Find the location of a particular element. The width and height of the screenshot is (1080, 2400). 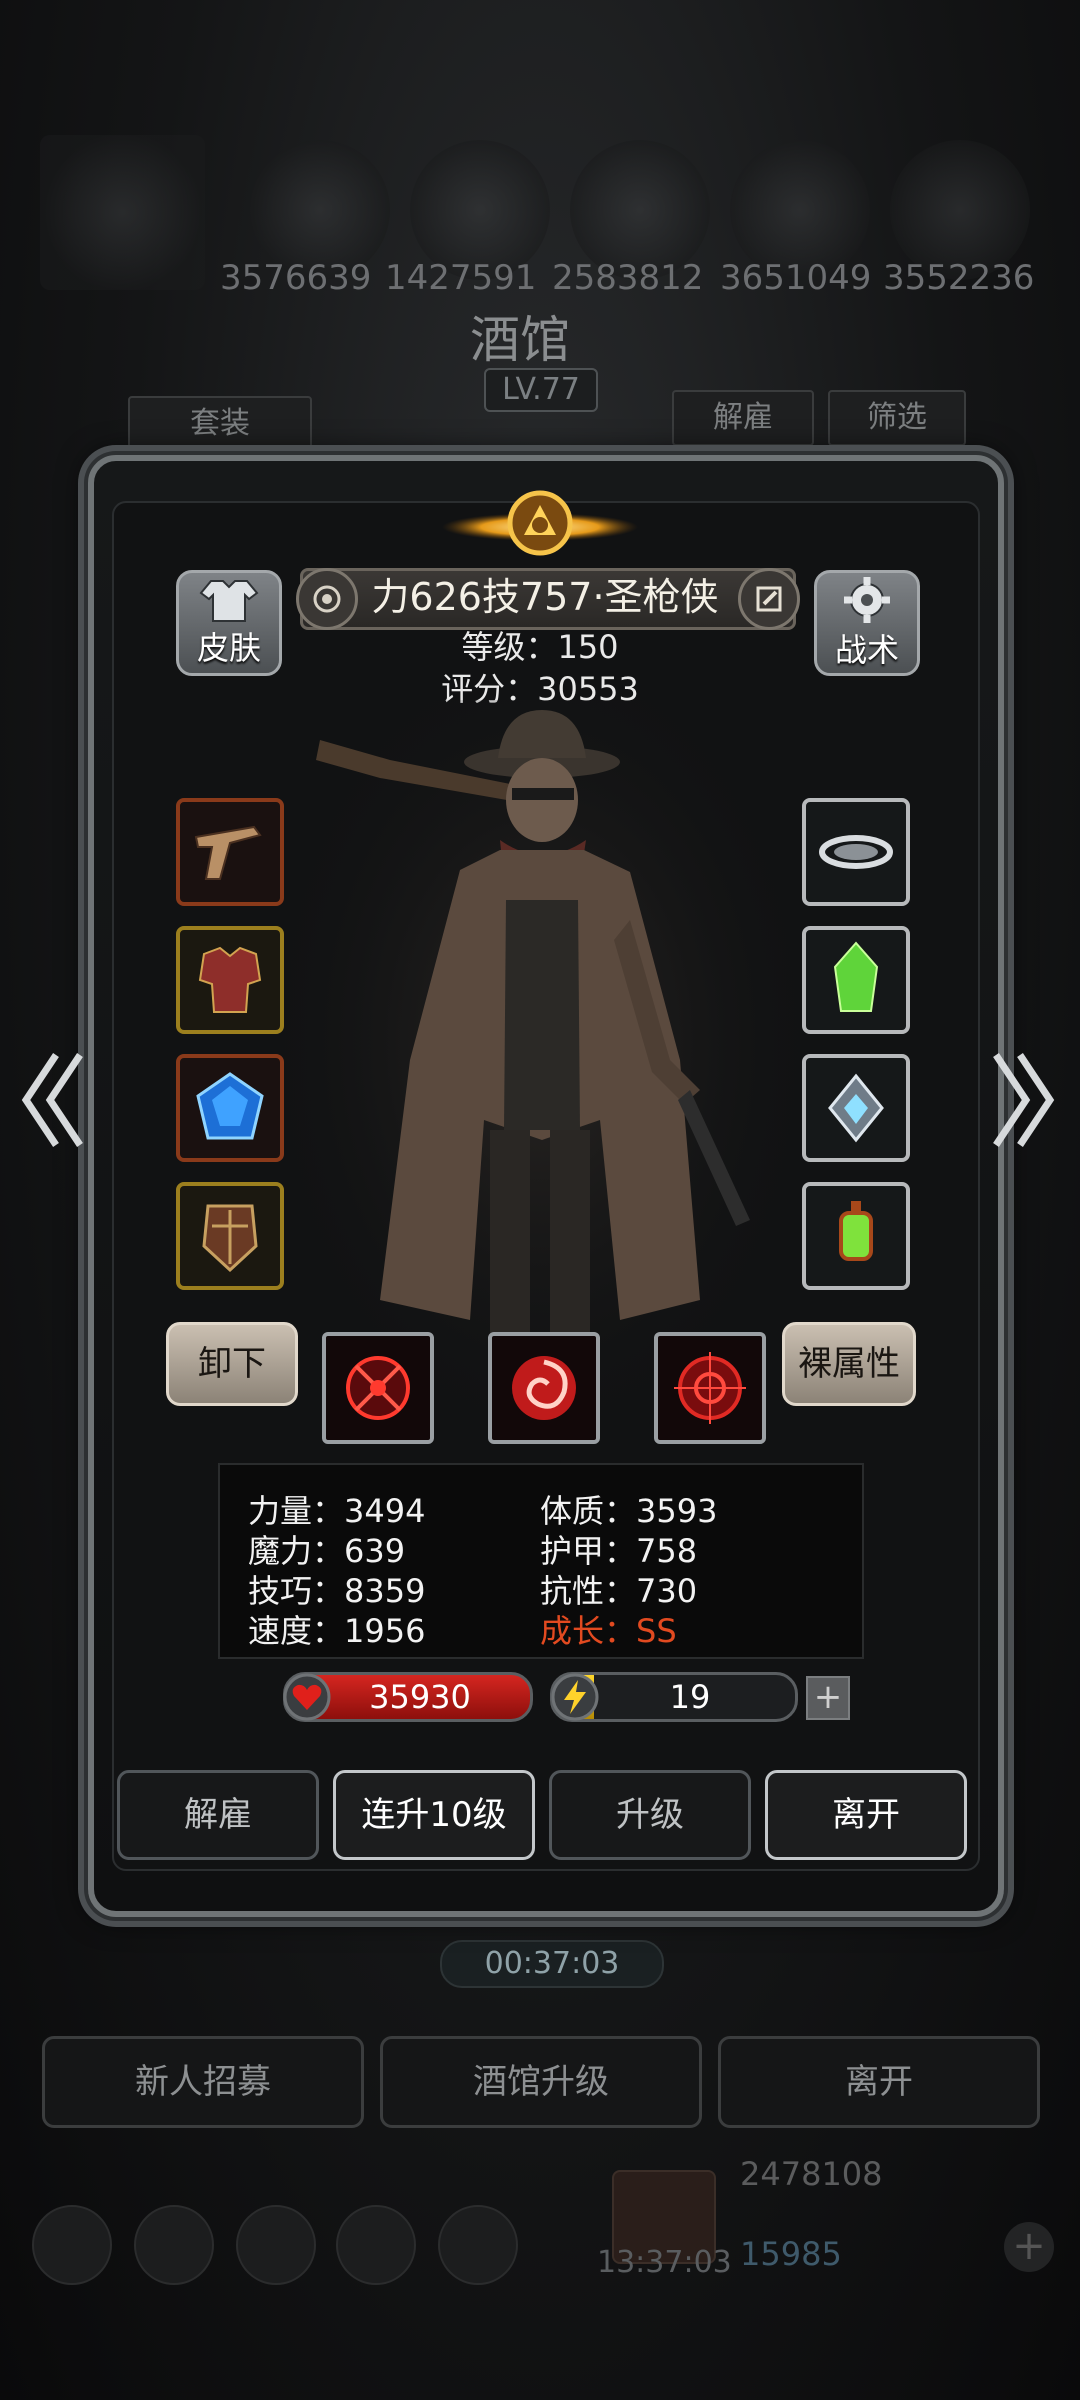

storm-cloud-ring-icon is located at coordinates (856, 852).